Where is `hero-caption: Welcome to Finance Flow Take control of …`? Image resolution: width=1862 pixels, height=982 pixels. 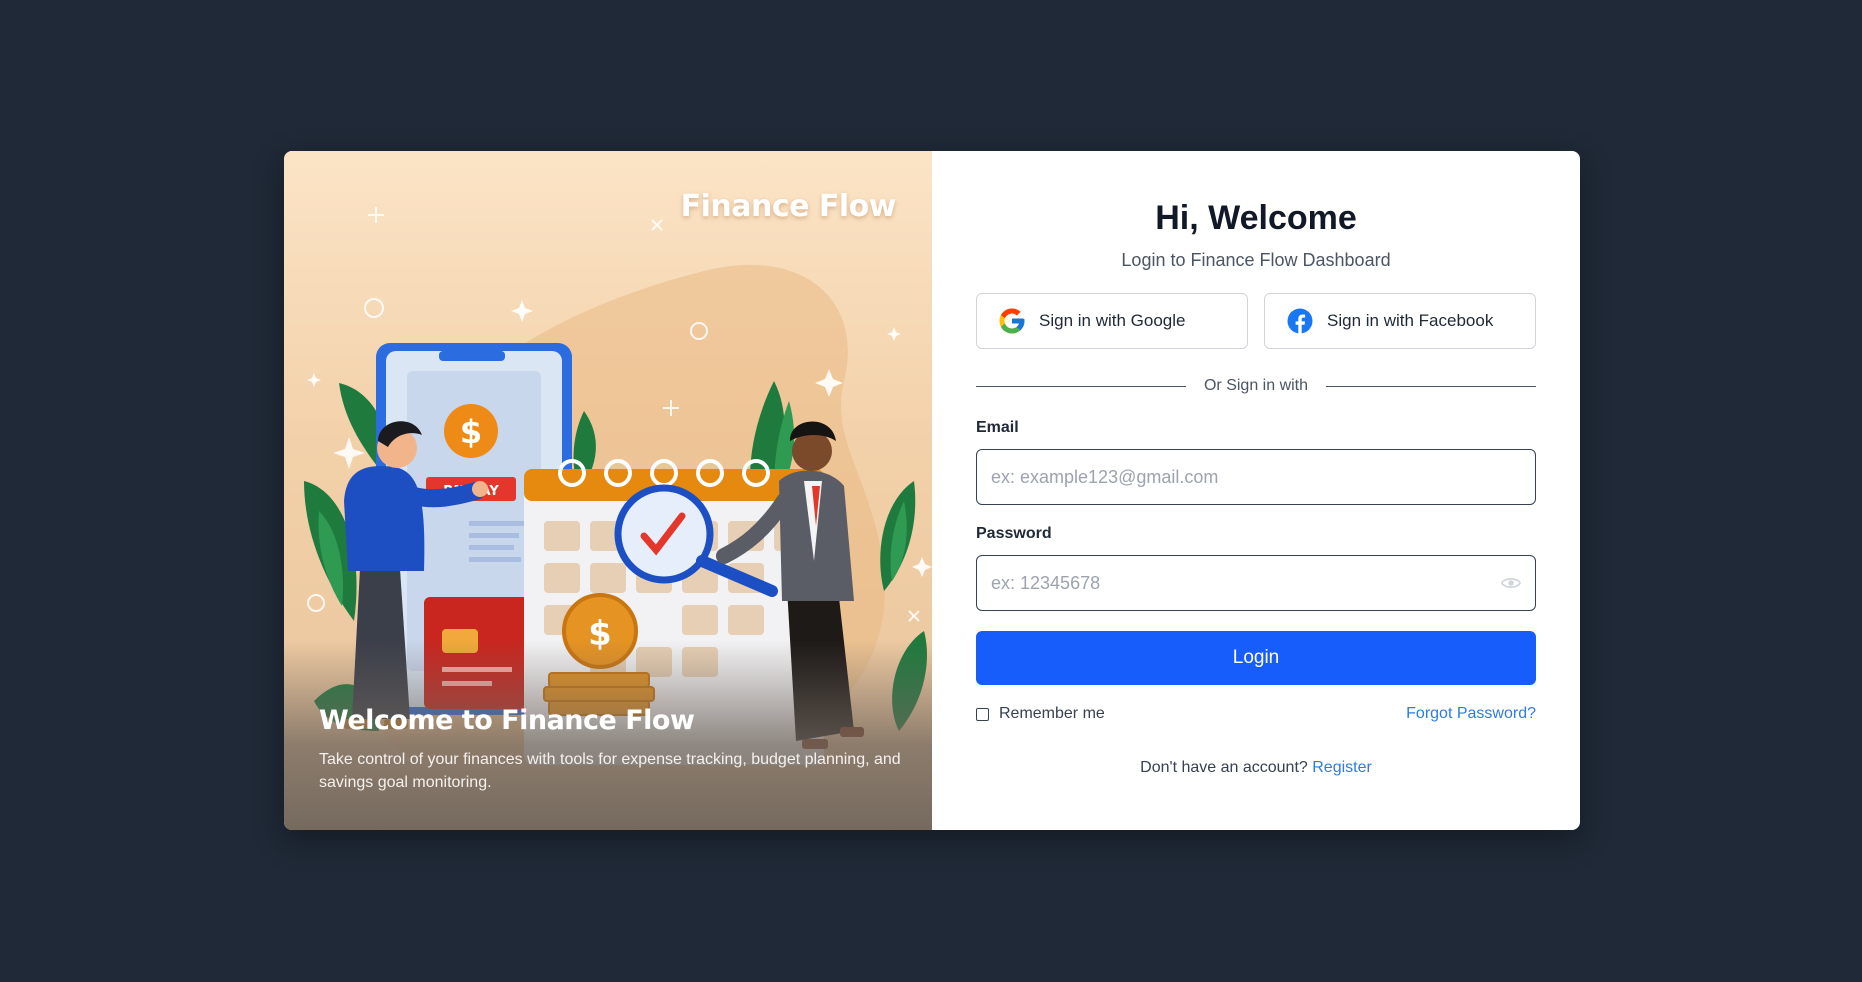 hero-caption: Welcome to Finance Flow Take control of … is located at coordinates (614, 749).